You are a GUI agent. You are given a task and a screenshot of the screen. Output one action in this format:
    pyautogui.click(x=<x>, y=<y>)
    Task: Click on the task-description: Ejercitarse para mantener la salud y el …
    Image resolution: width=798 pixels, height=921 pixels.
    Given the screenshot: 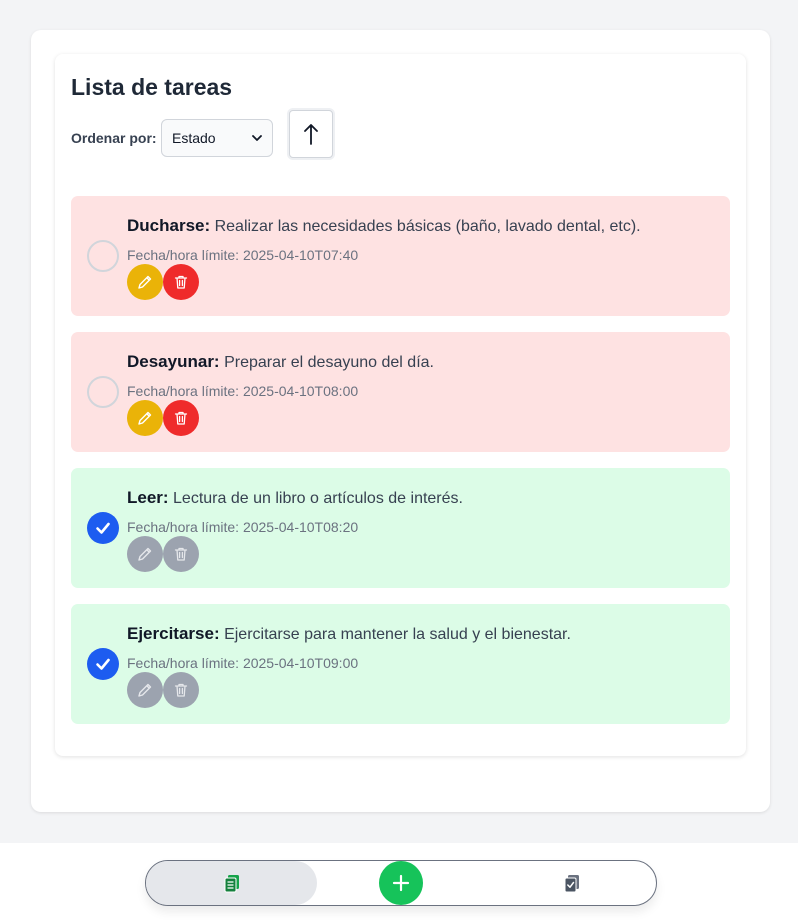 What is the action you would take?
    pyautogui.click(x=397, y=634)
    